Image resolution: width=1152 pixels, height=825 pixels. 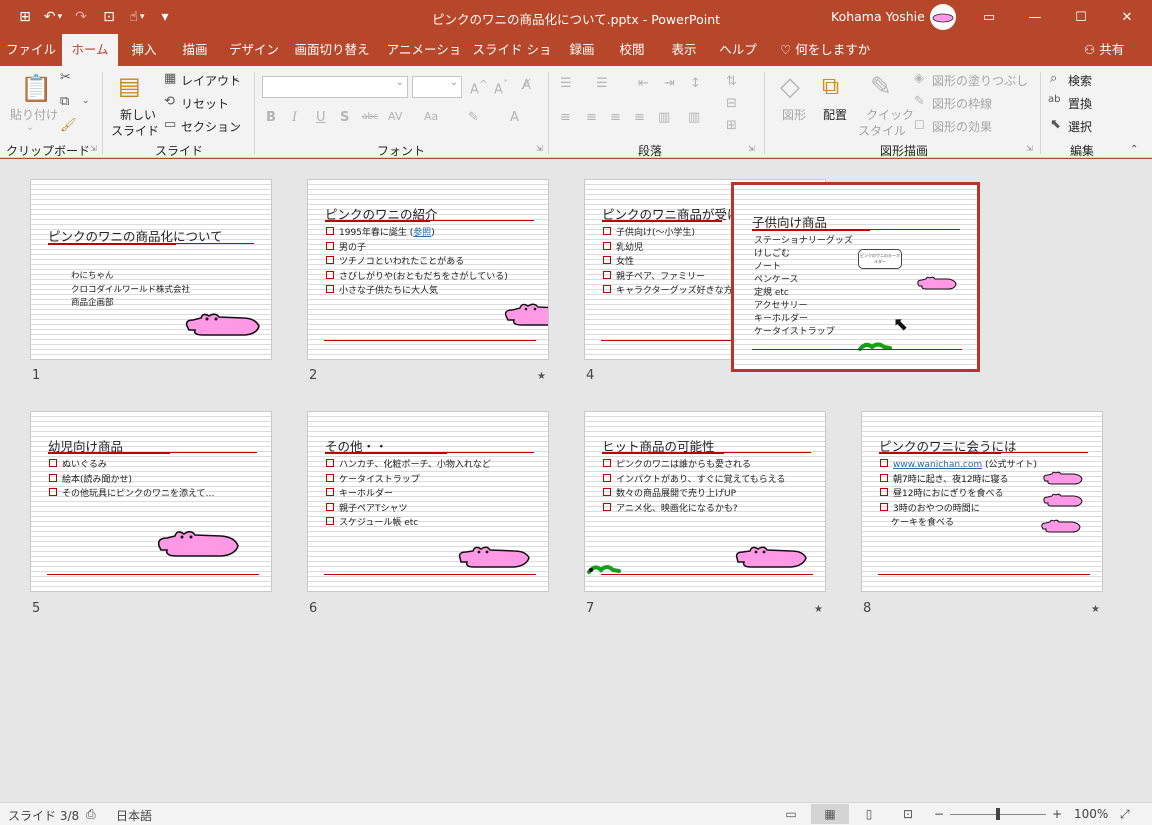 What do you see at coordinates (980, 80) in the screenshot?
I see `shape-fill-button: 図形の塗りつぶし` at bounding box center [980, 80].